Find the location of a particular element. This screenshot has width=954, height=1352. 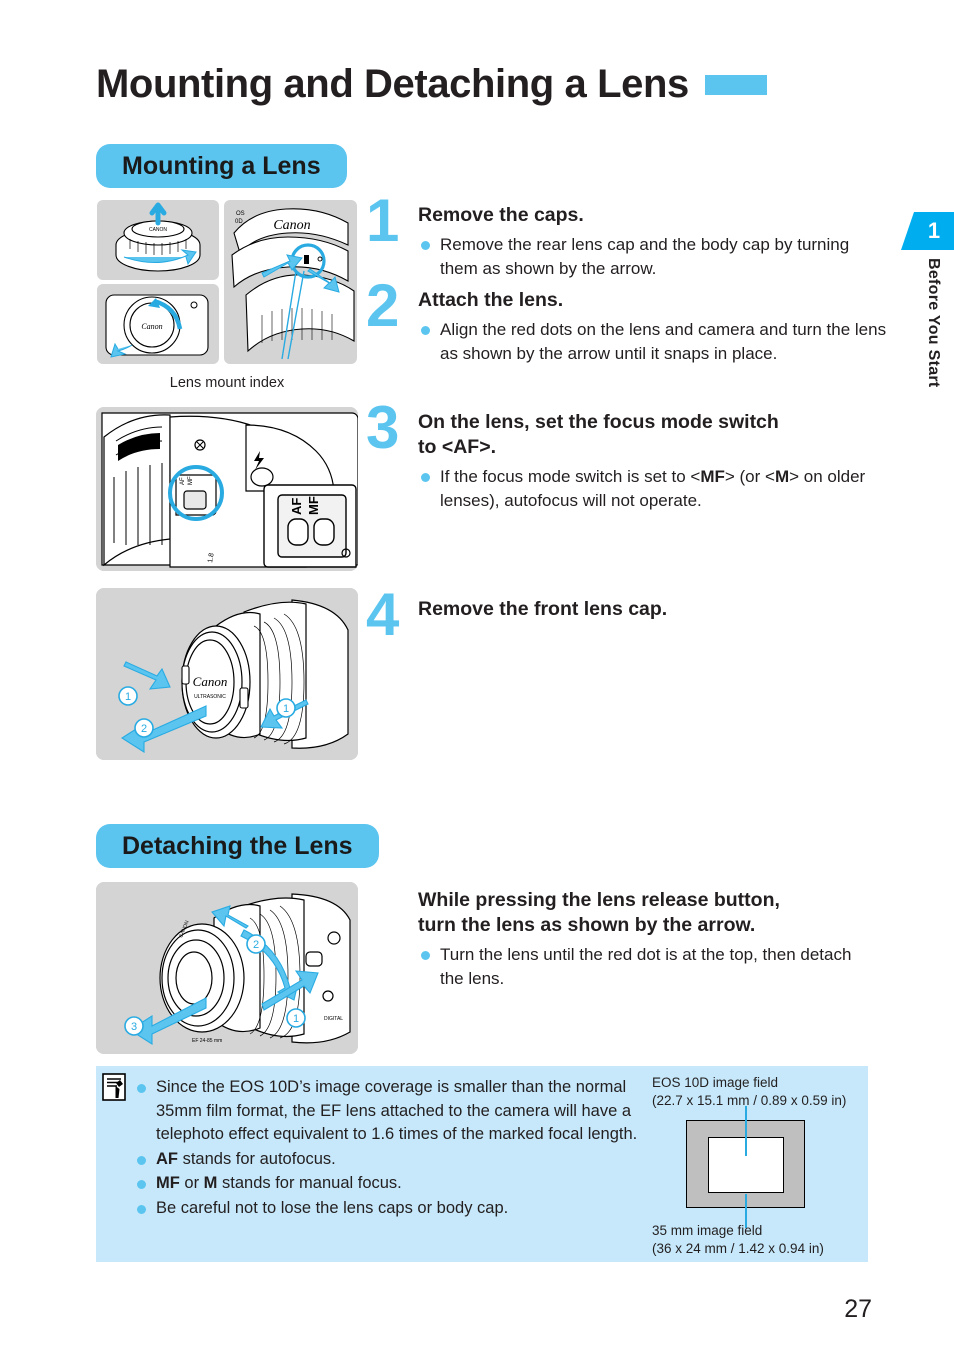

illustration-focus-mode-switch: AF MF AF MF 1.8 is located at coordinates (227, 489).